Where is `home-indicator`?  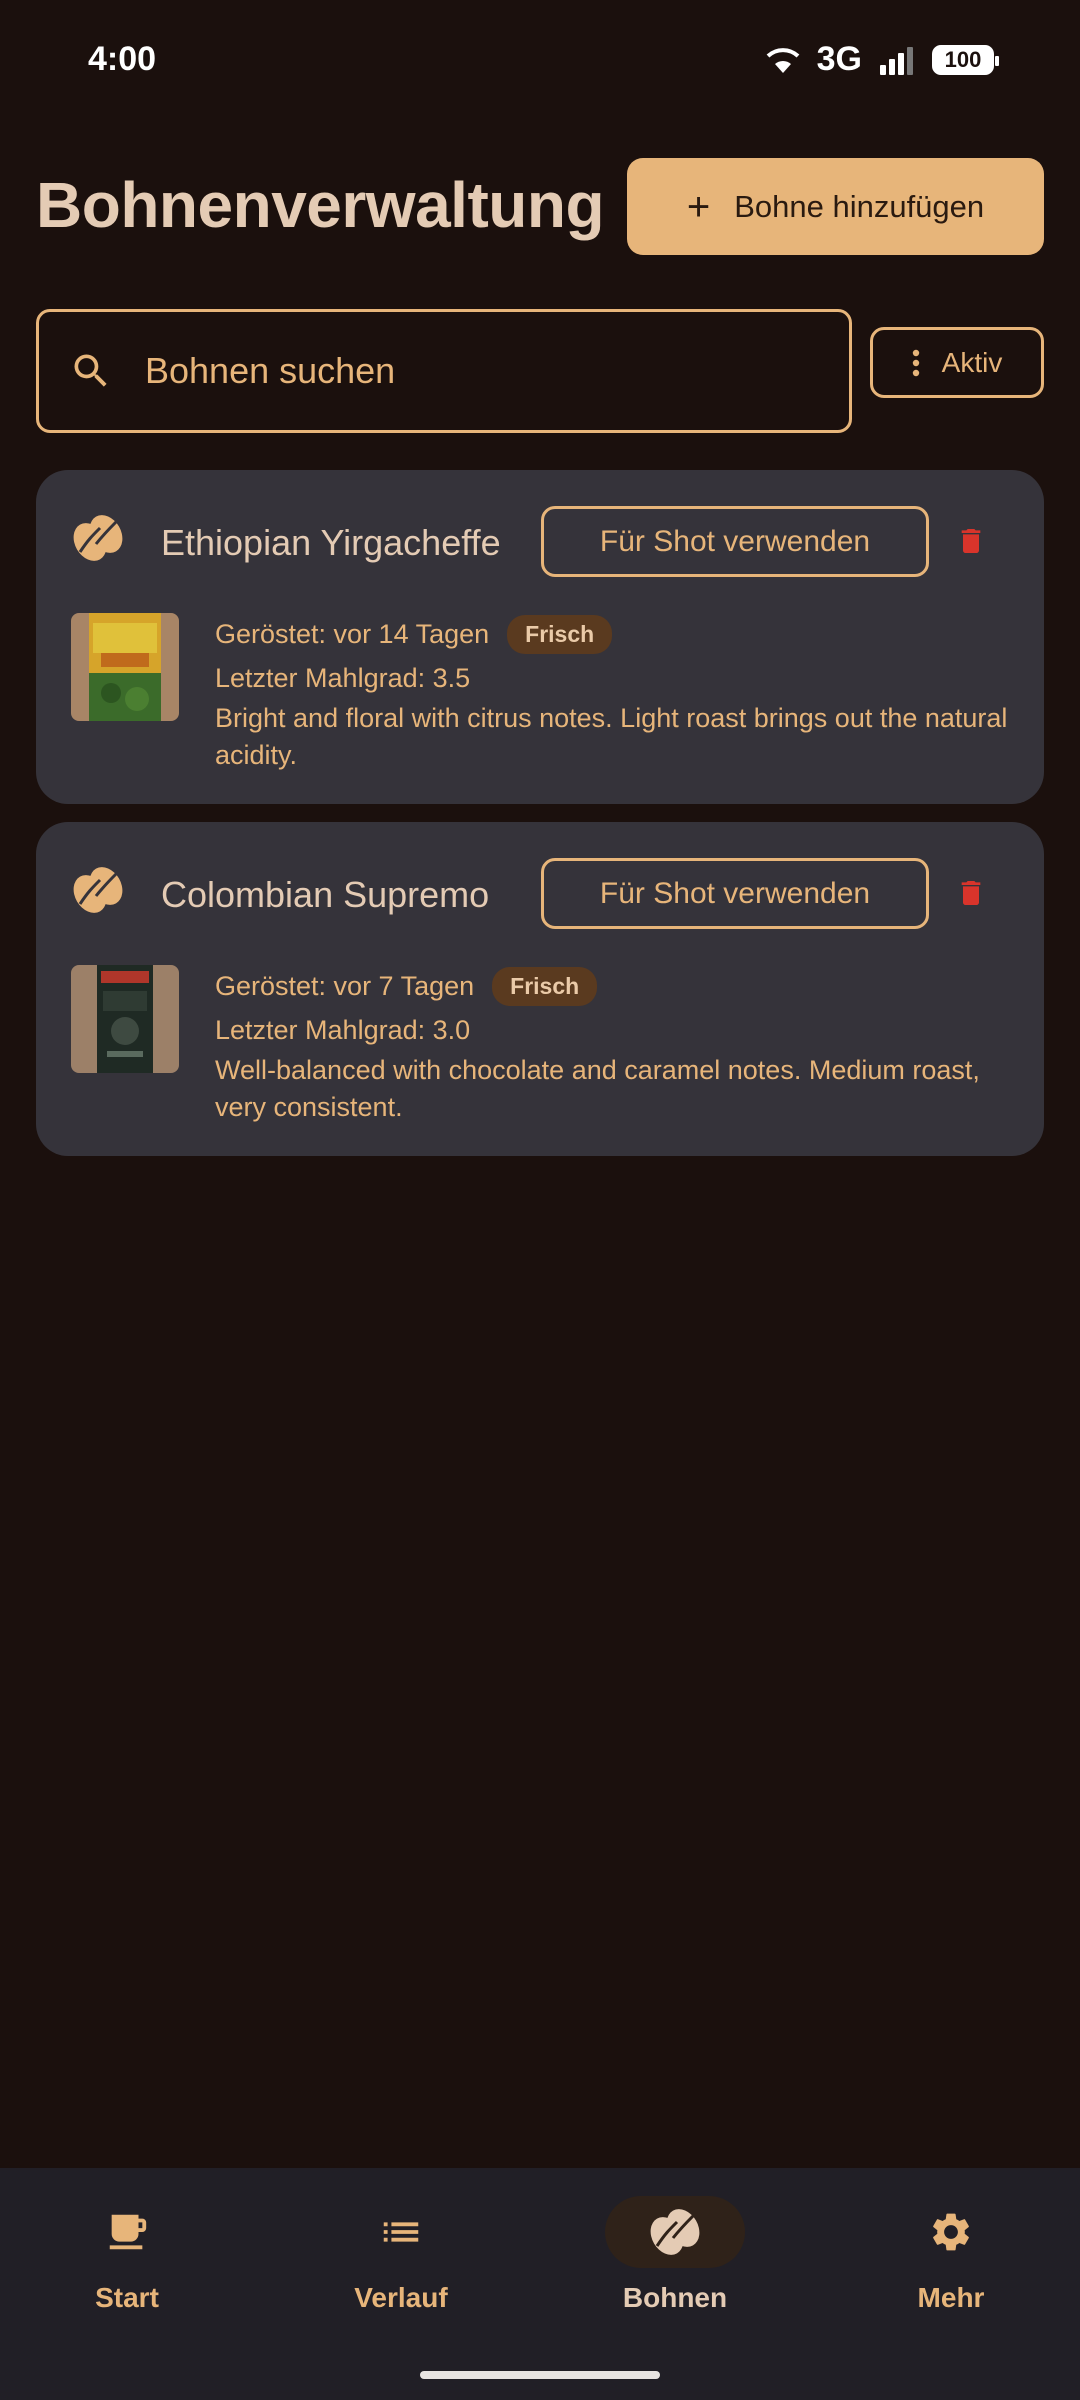
home-indicator is located at coordinates (540, 2375).